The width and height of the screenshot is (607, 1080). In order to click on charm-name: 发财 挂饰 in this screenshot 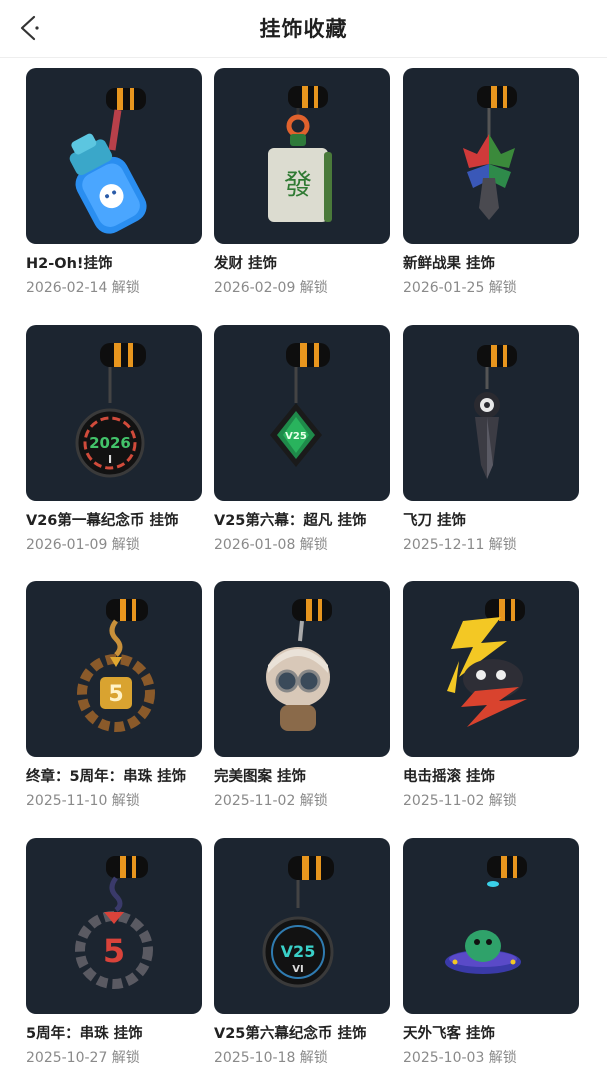, I will do `click(246, 264)`.